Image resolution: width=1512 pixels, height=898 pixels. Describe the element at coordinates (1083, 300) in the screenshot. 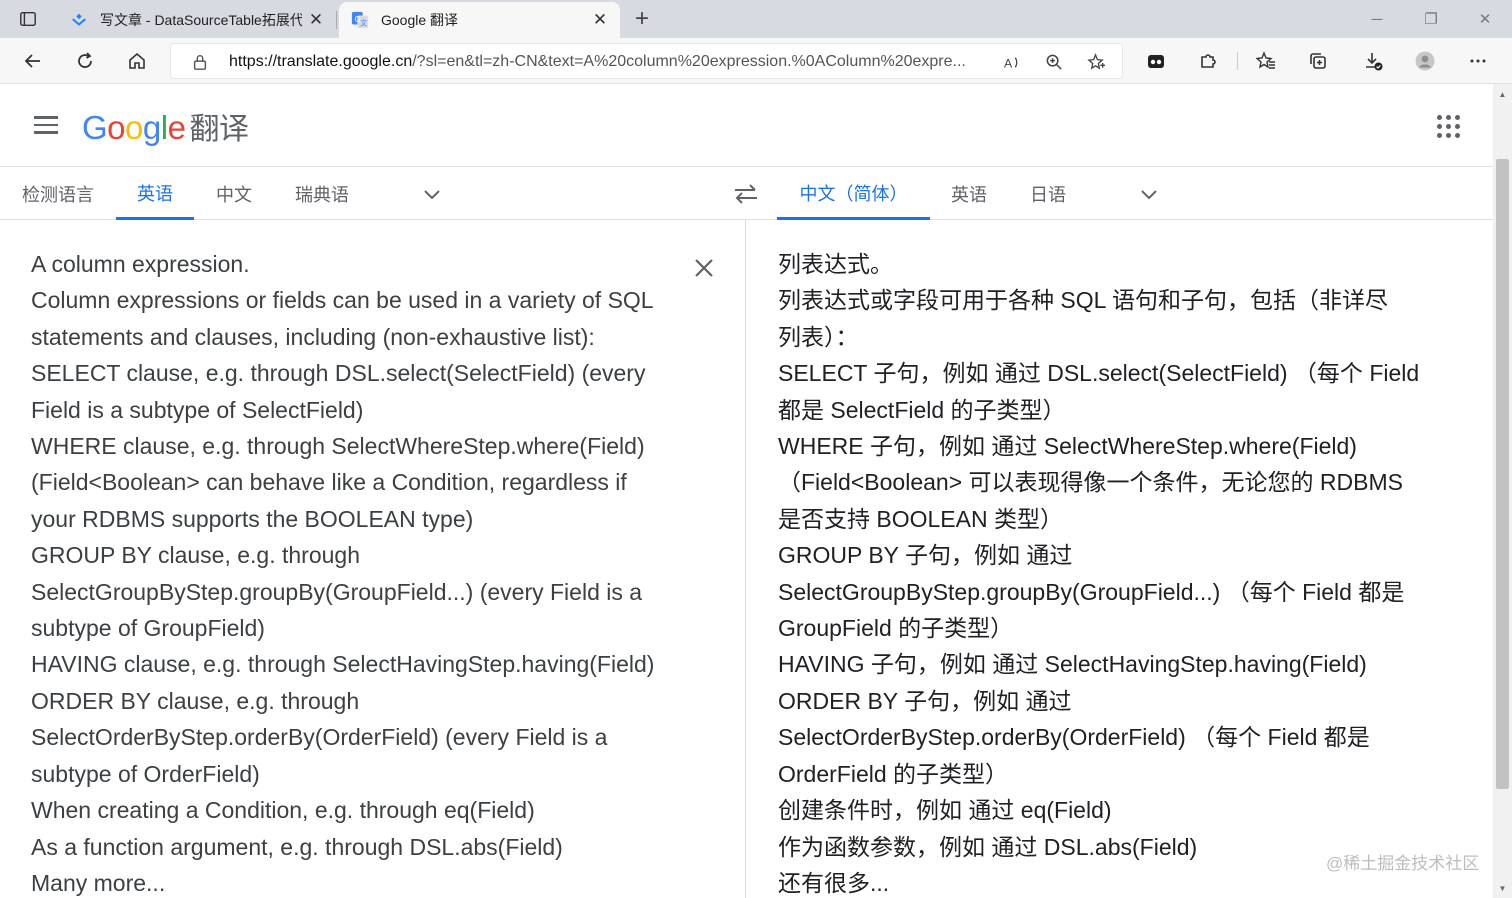

I see `target-line: 列表达式或字段可用于各种 SQL 语句和子句，包括（非详尽` at that location.